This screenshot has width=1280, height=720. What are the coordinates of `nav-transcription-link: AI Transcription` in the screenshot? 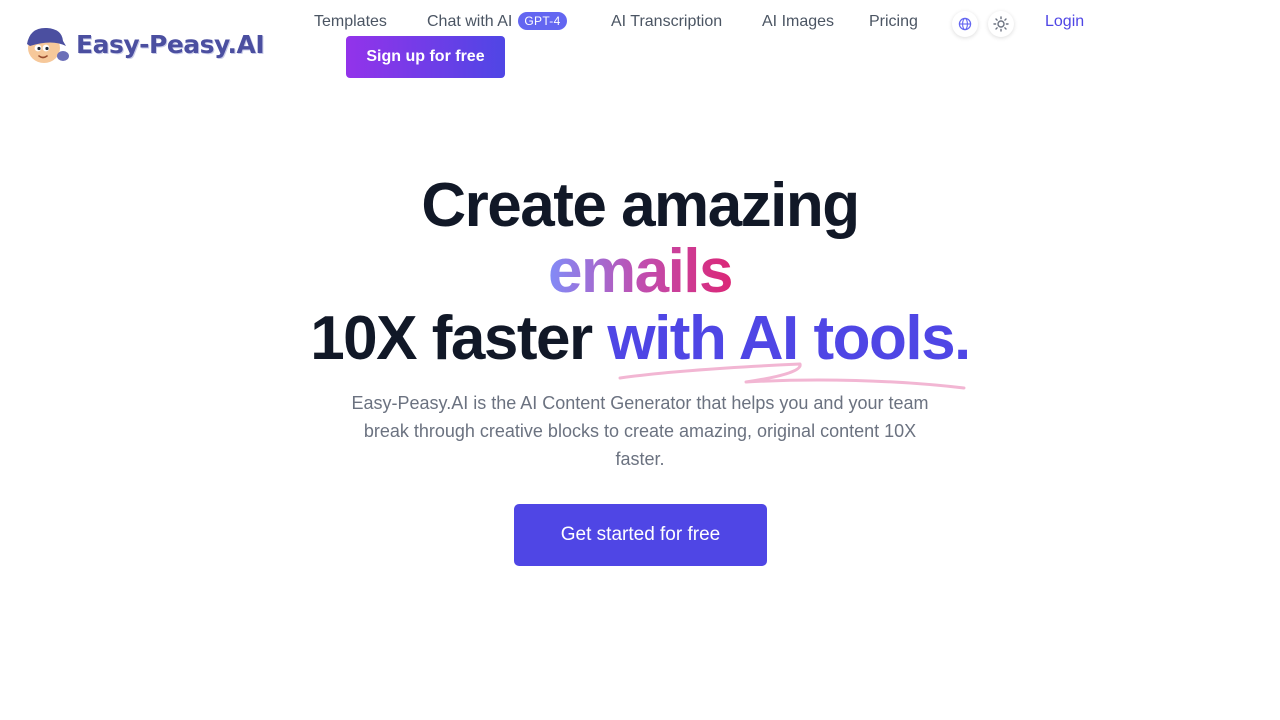 It's located at (666, 22).